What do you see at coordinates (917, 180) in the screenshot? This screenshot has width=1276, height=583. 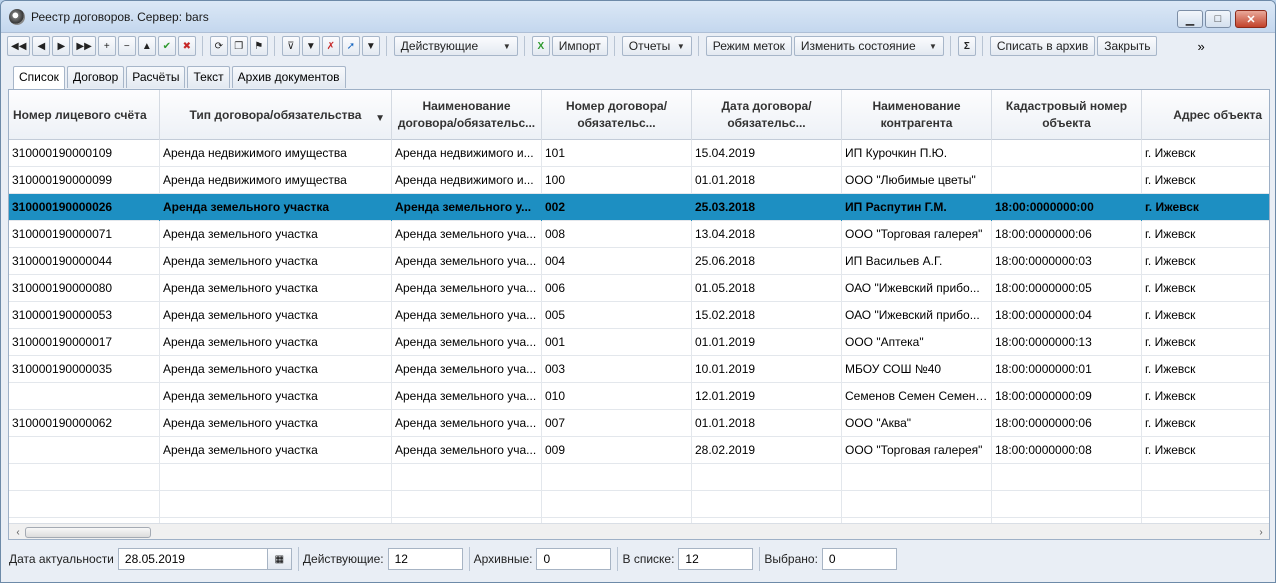 I see `cell-party: ООО "Любимые цветы"` at bounding box center [917, 180].